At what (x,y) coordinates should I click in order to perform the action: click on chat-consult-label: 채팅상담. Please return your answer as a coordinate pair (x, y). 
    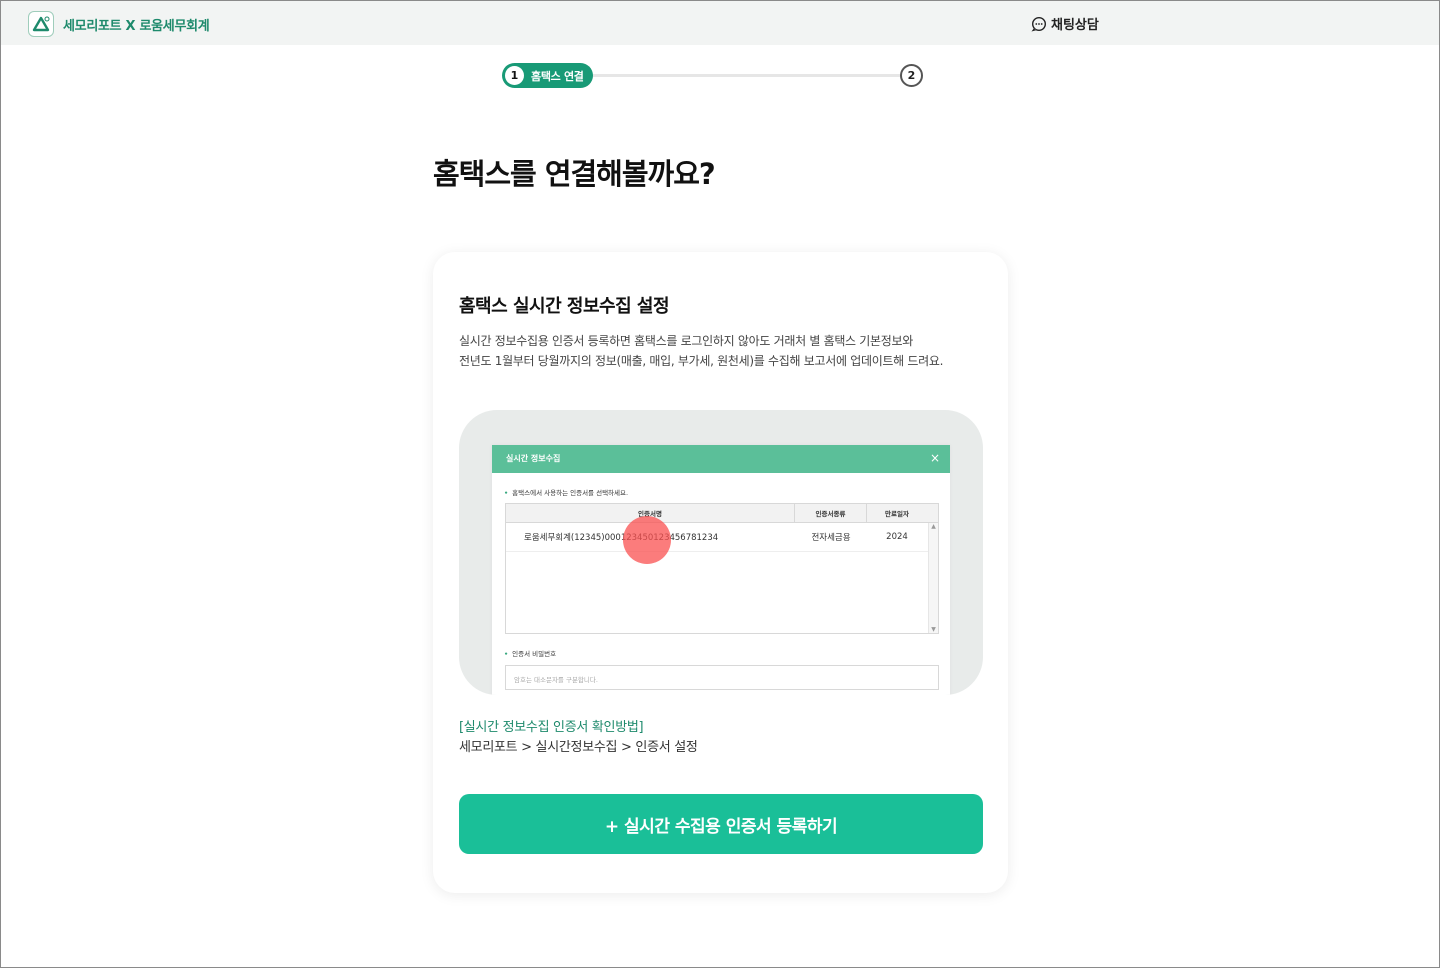
    Looking at the image, I should click on (1075, 25).